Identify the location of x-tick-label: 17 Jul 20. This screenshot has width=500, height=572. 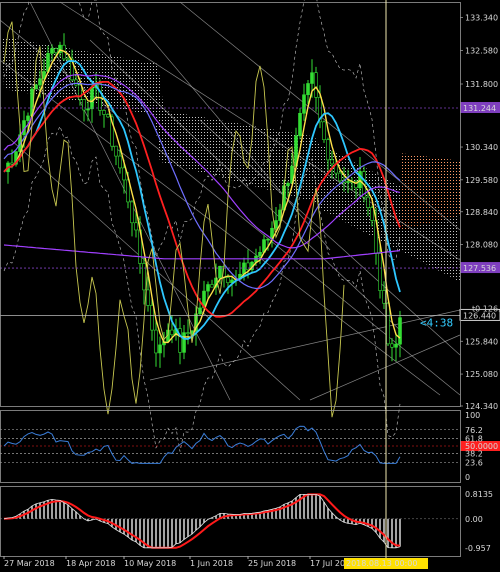
(327, 563).